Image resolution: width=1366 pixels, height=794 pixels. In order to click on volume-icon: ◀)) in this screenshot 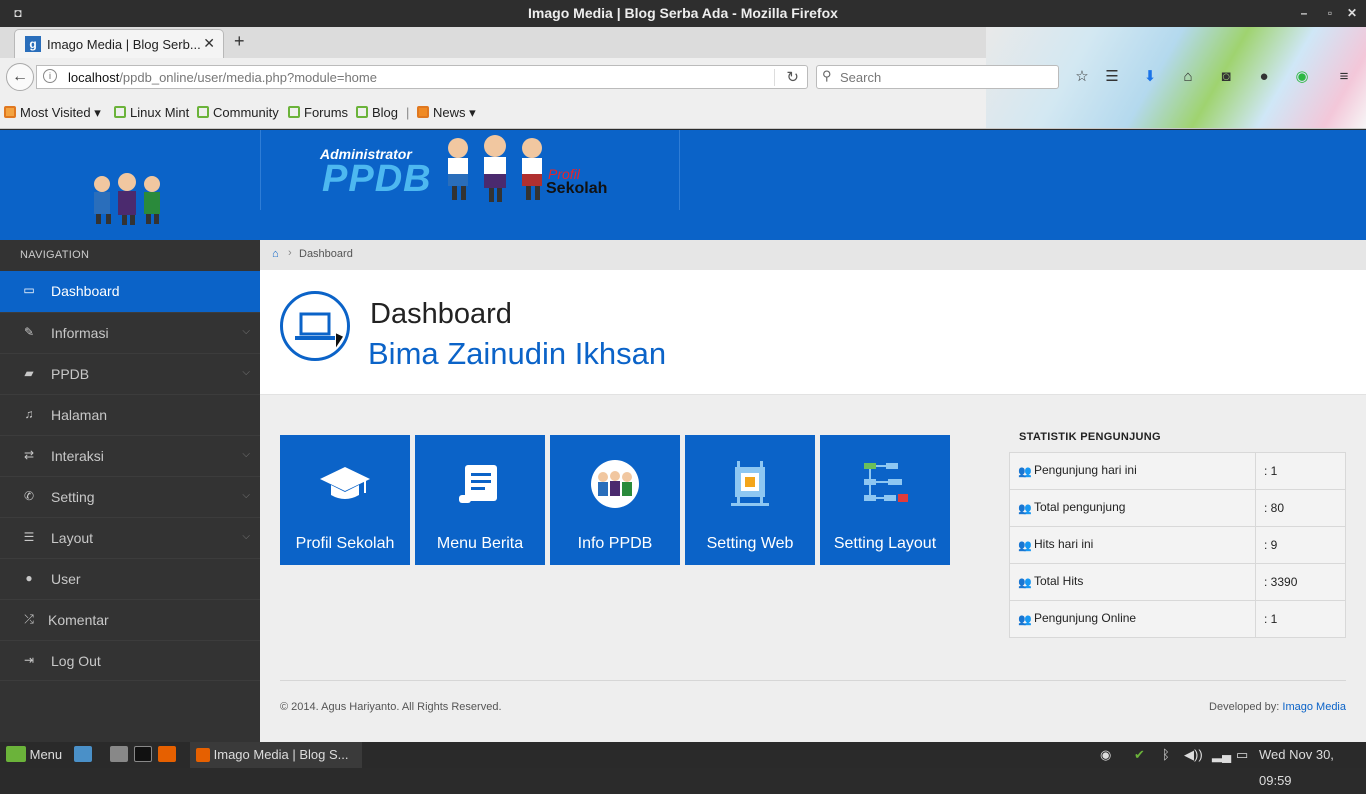, I will do `click(1193, 755)`.